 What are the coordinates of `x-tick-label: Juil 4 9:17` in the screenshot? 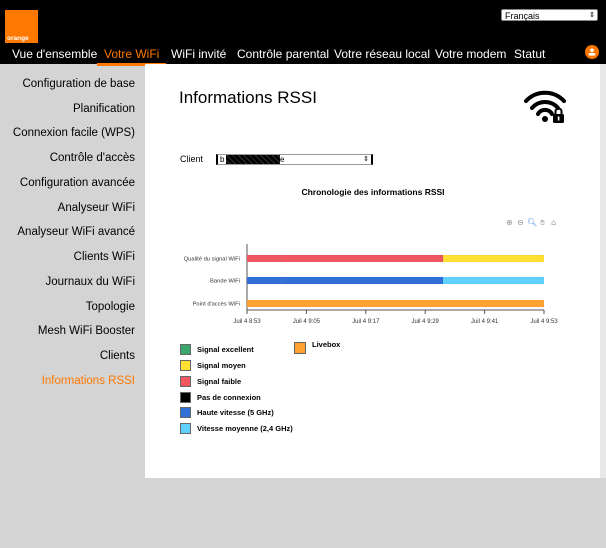 It's located at (366, 322).